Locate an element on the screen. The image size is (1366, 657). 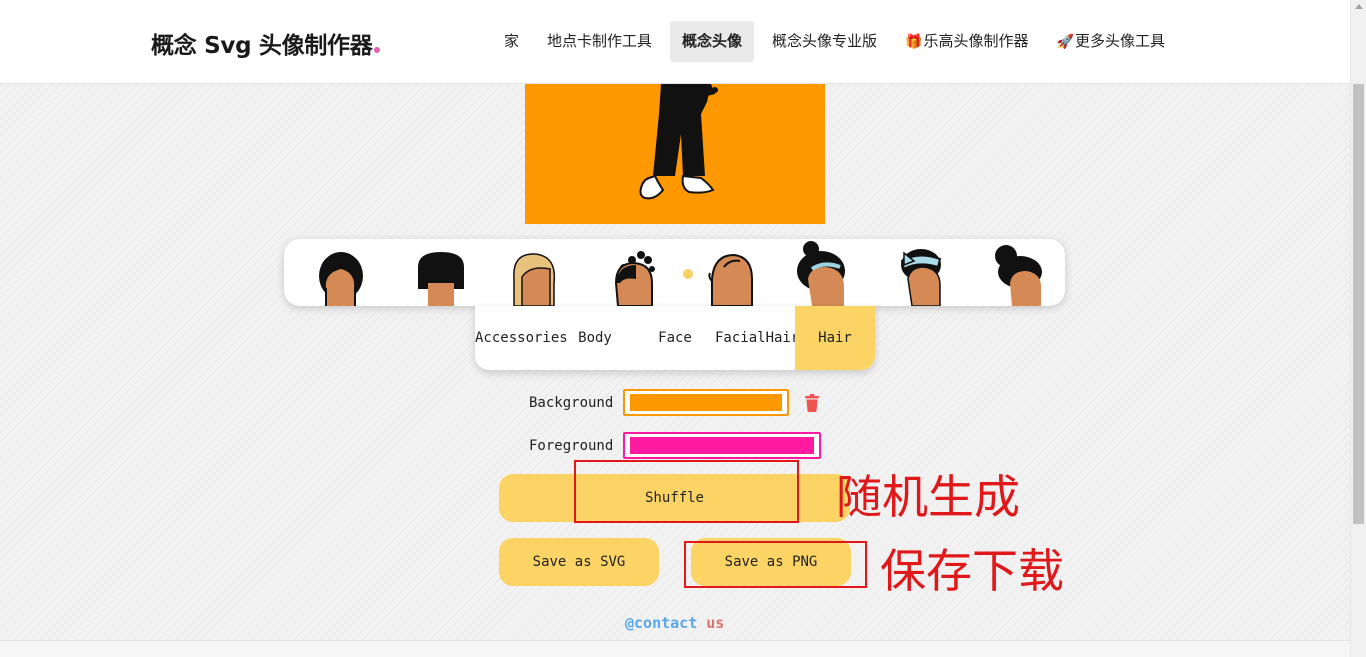
foreground-color-row: Foreground is located at coordinates (675, 445).